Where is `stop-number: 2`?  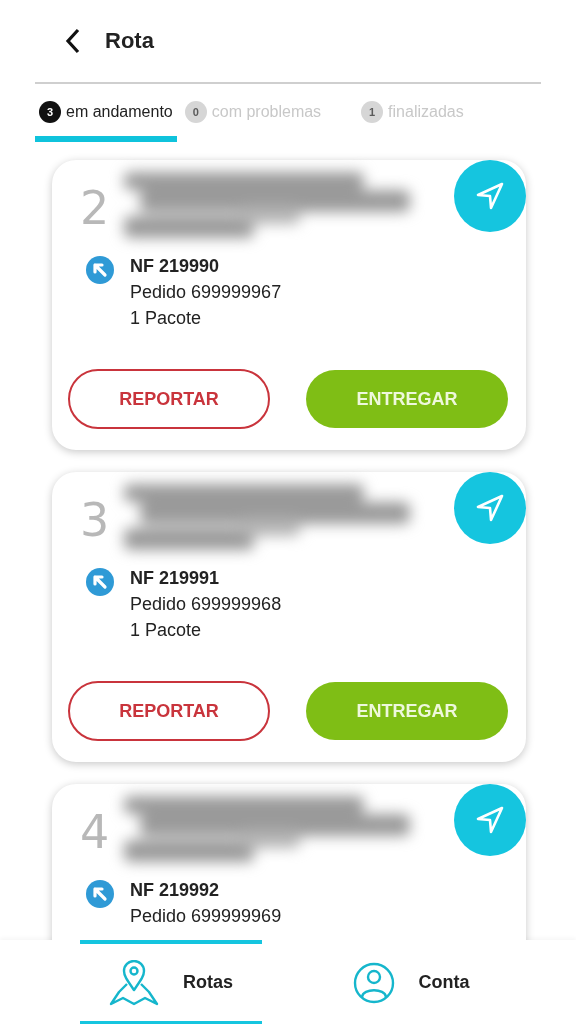 stop-number: 2 is located at coordinates (95, 208).